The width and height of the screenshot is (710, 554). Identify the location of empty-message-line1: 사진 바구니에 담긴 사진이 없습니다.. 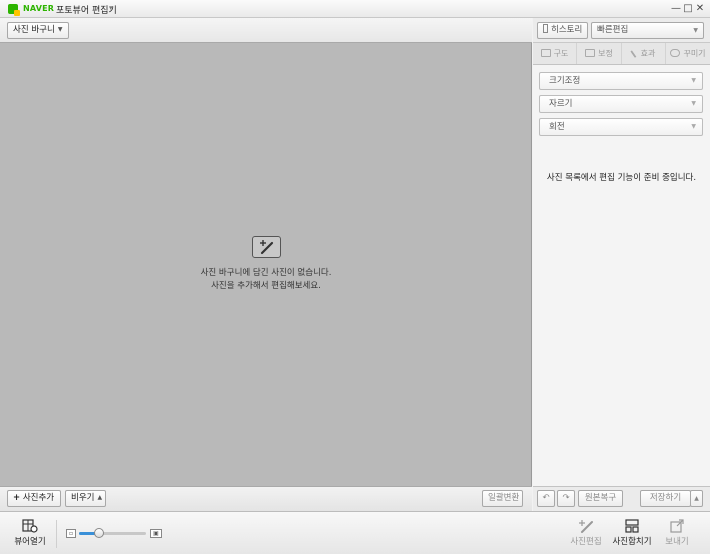
(266, 273).